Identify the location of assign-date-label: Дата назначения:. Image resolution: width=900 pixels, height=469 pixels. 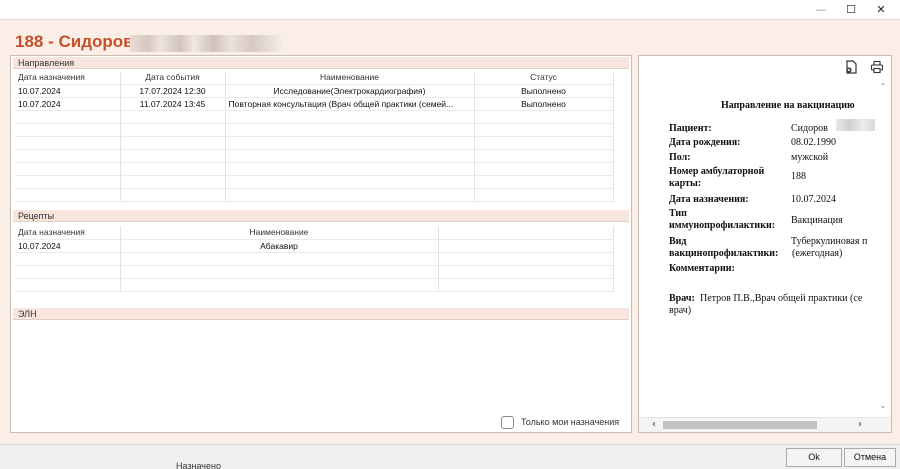
(709, 199).